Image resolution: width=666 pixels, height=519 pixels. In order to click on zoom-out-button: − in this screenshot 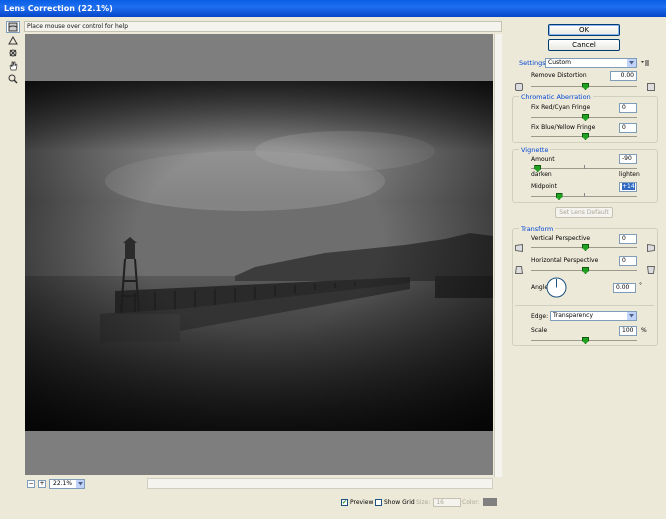, I will do `click(31, 483)`.